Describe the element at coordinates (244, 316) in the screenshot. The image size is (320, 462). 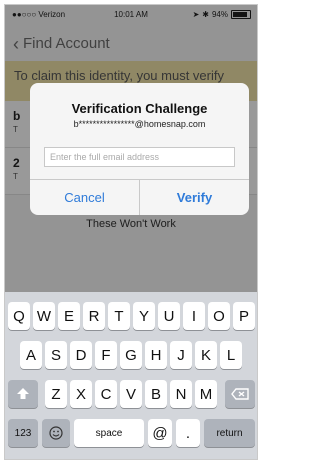
I see `key-p: P` at that location.